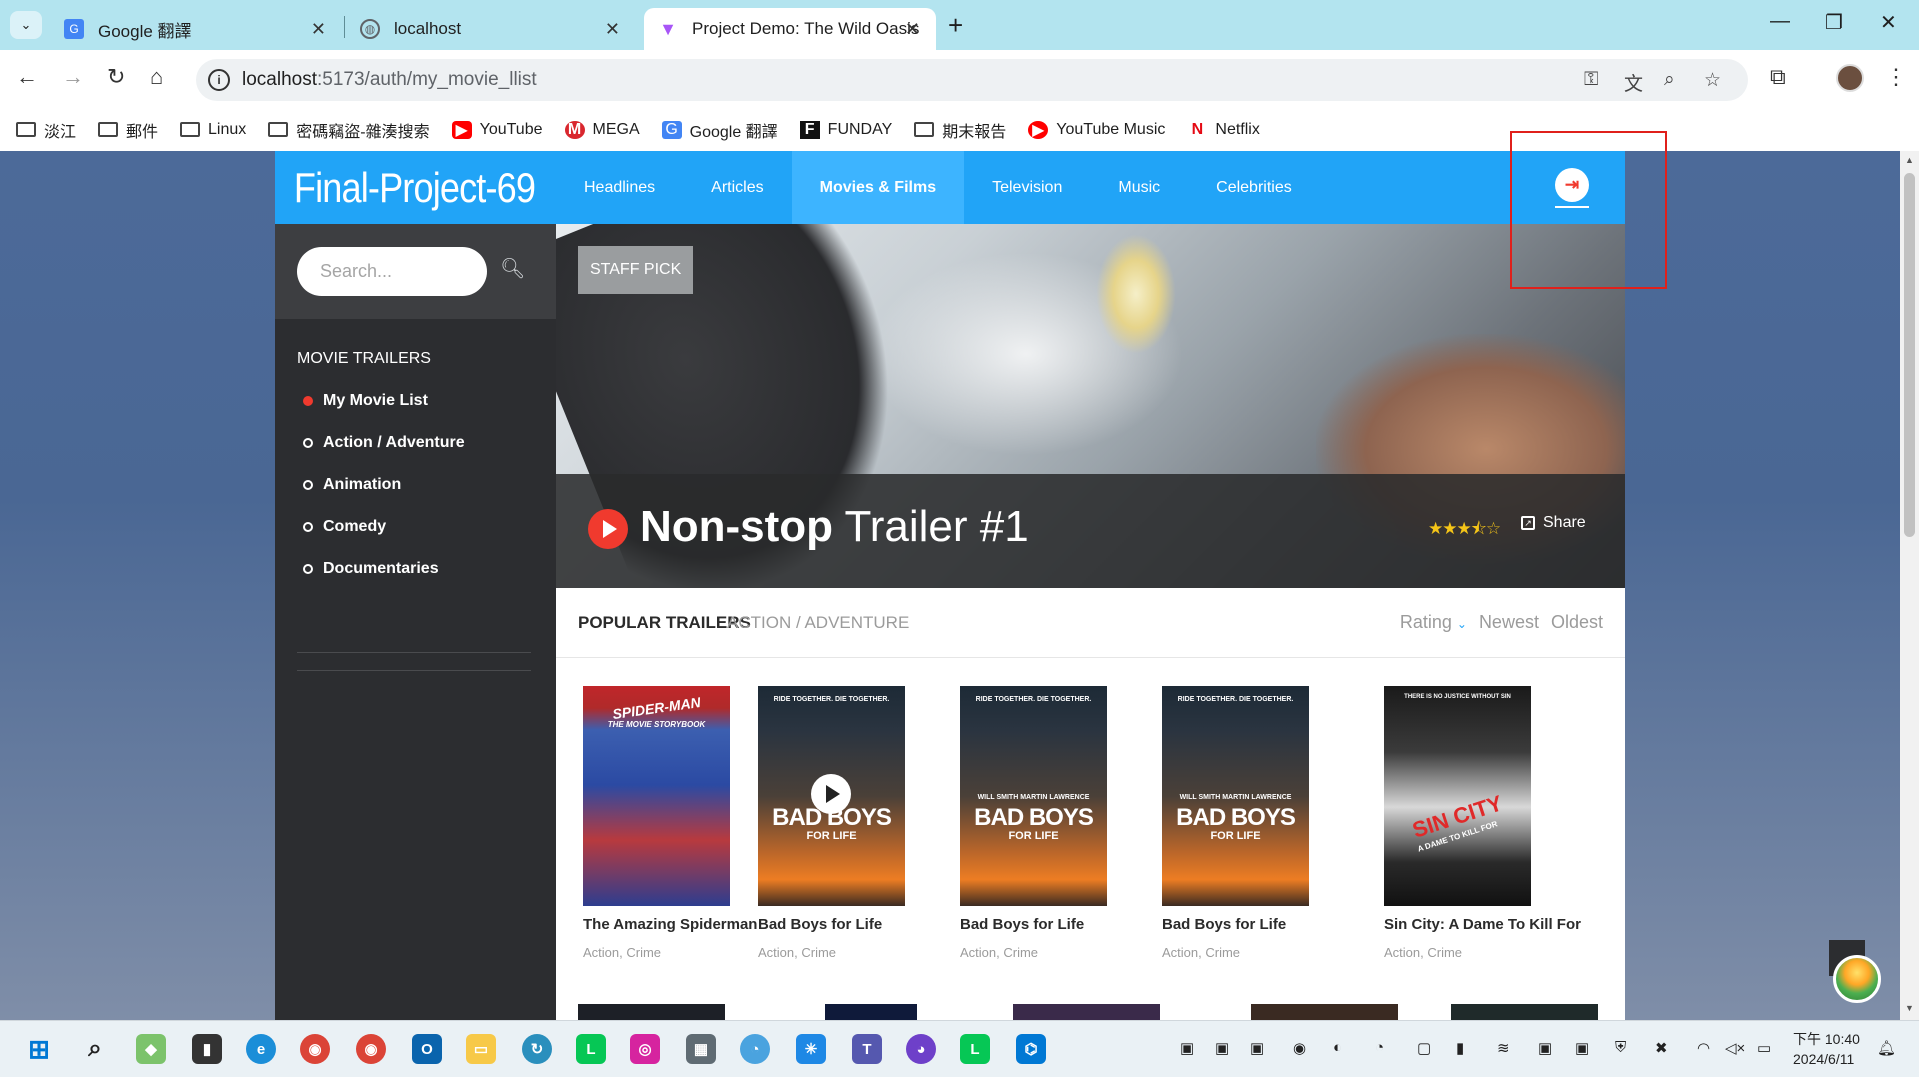 Image resolution: width=1919 pixels, height=1077 pixels. Describe the element at coordinates (116, 77) in the screenshot. I see `reload-icon: ↻` at that location.